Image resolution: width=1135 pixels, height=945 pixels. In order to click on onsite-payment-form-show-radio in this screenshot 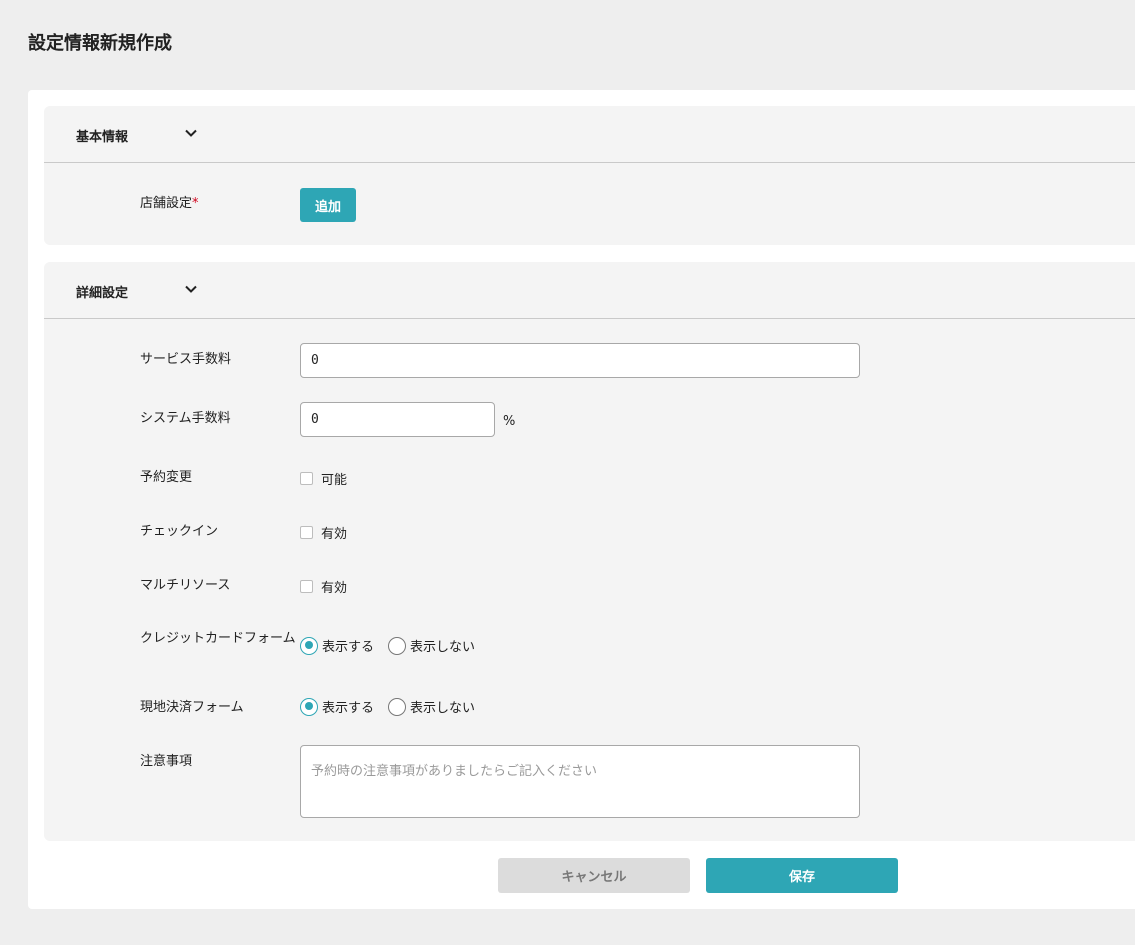, I will do `click(309, 706)`.